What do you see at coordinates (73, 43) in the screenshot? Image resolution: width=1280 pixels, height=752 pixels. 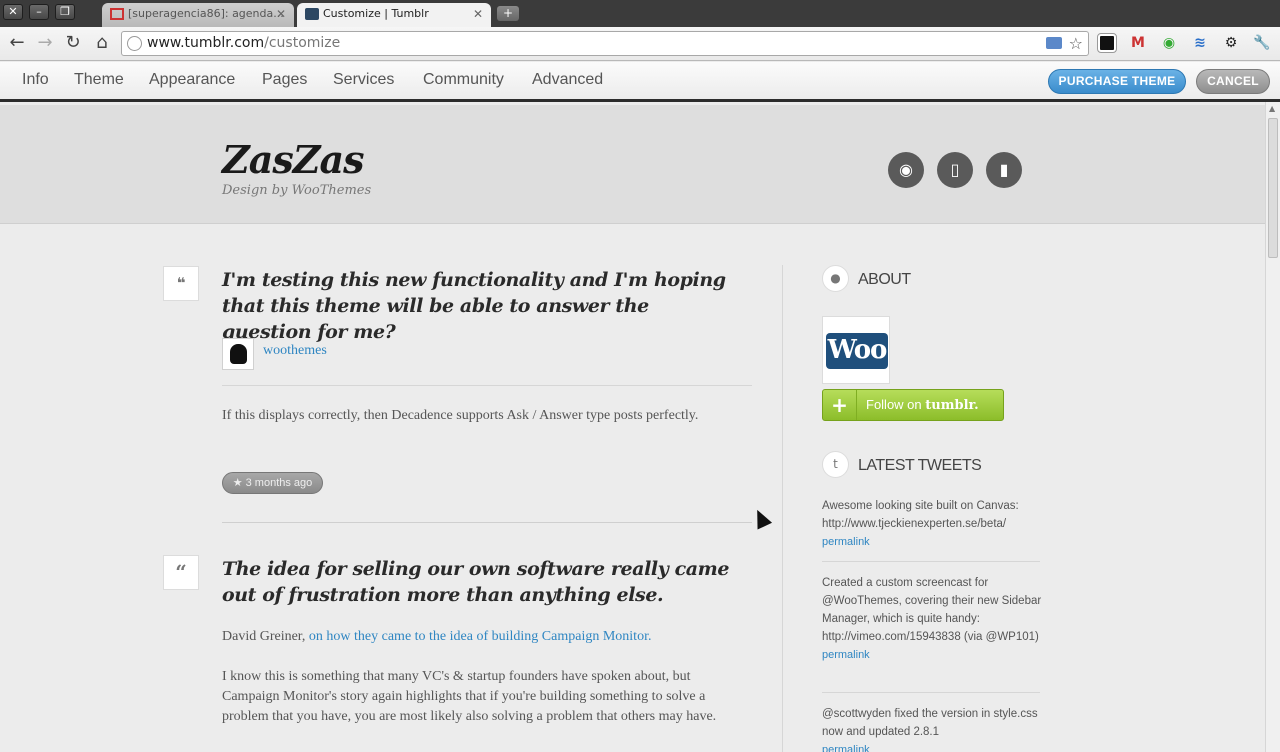 I see `reload-icon: ↻` at bounding box center [73, 43].